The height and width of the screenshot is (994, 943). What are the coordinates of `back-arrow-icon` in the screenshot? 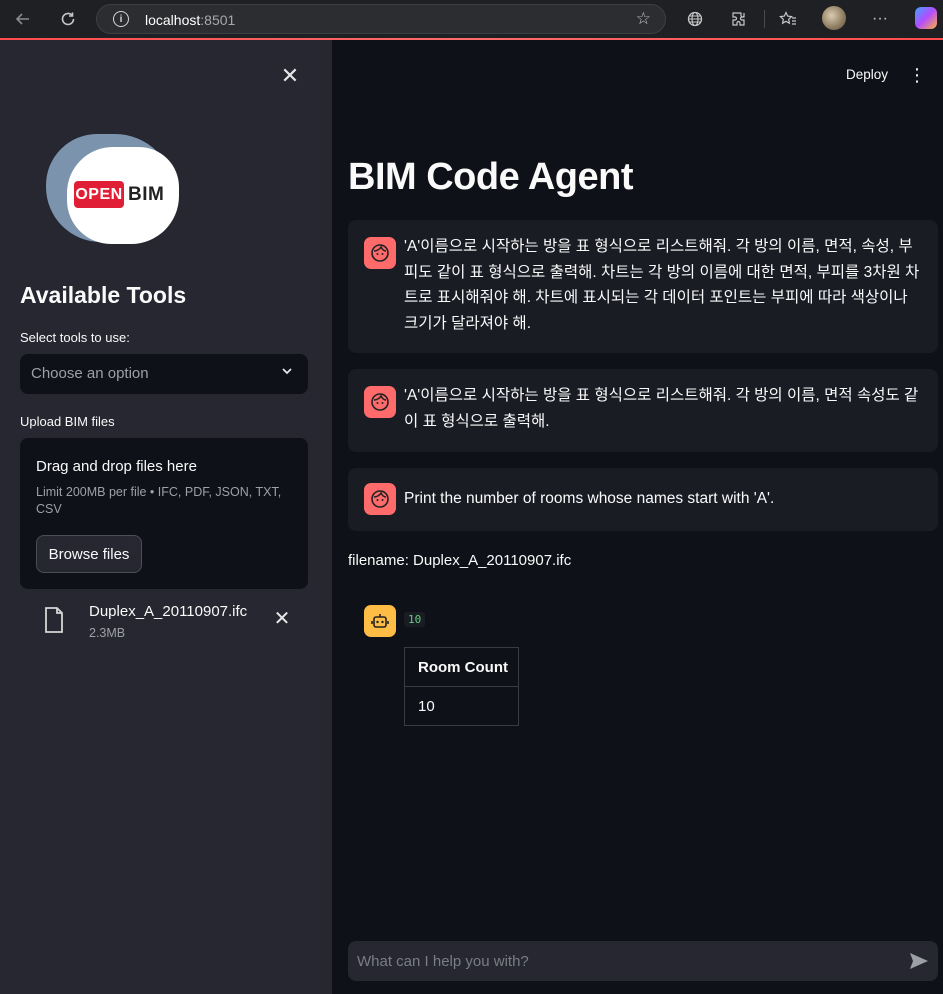 It's located at (23, 19).